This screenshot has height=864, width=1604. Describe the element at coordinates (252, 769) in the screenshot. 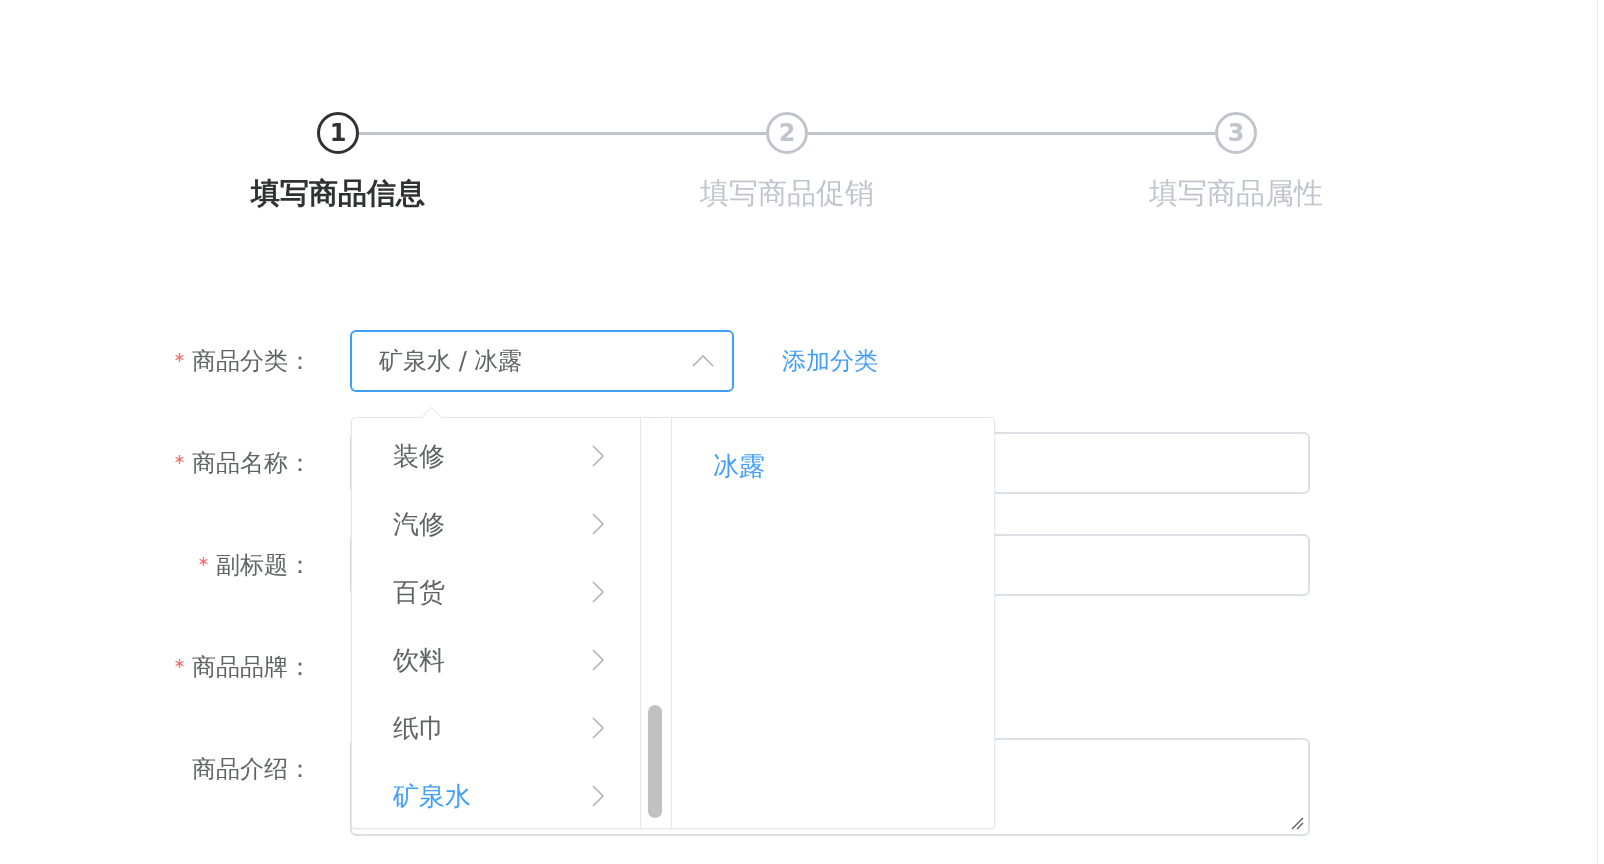

I see `field-label: 商品介绍：` at that location.